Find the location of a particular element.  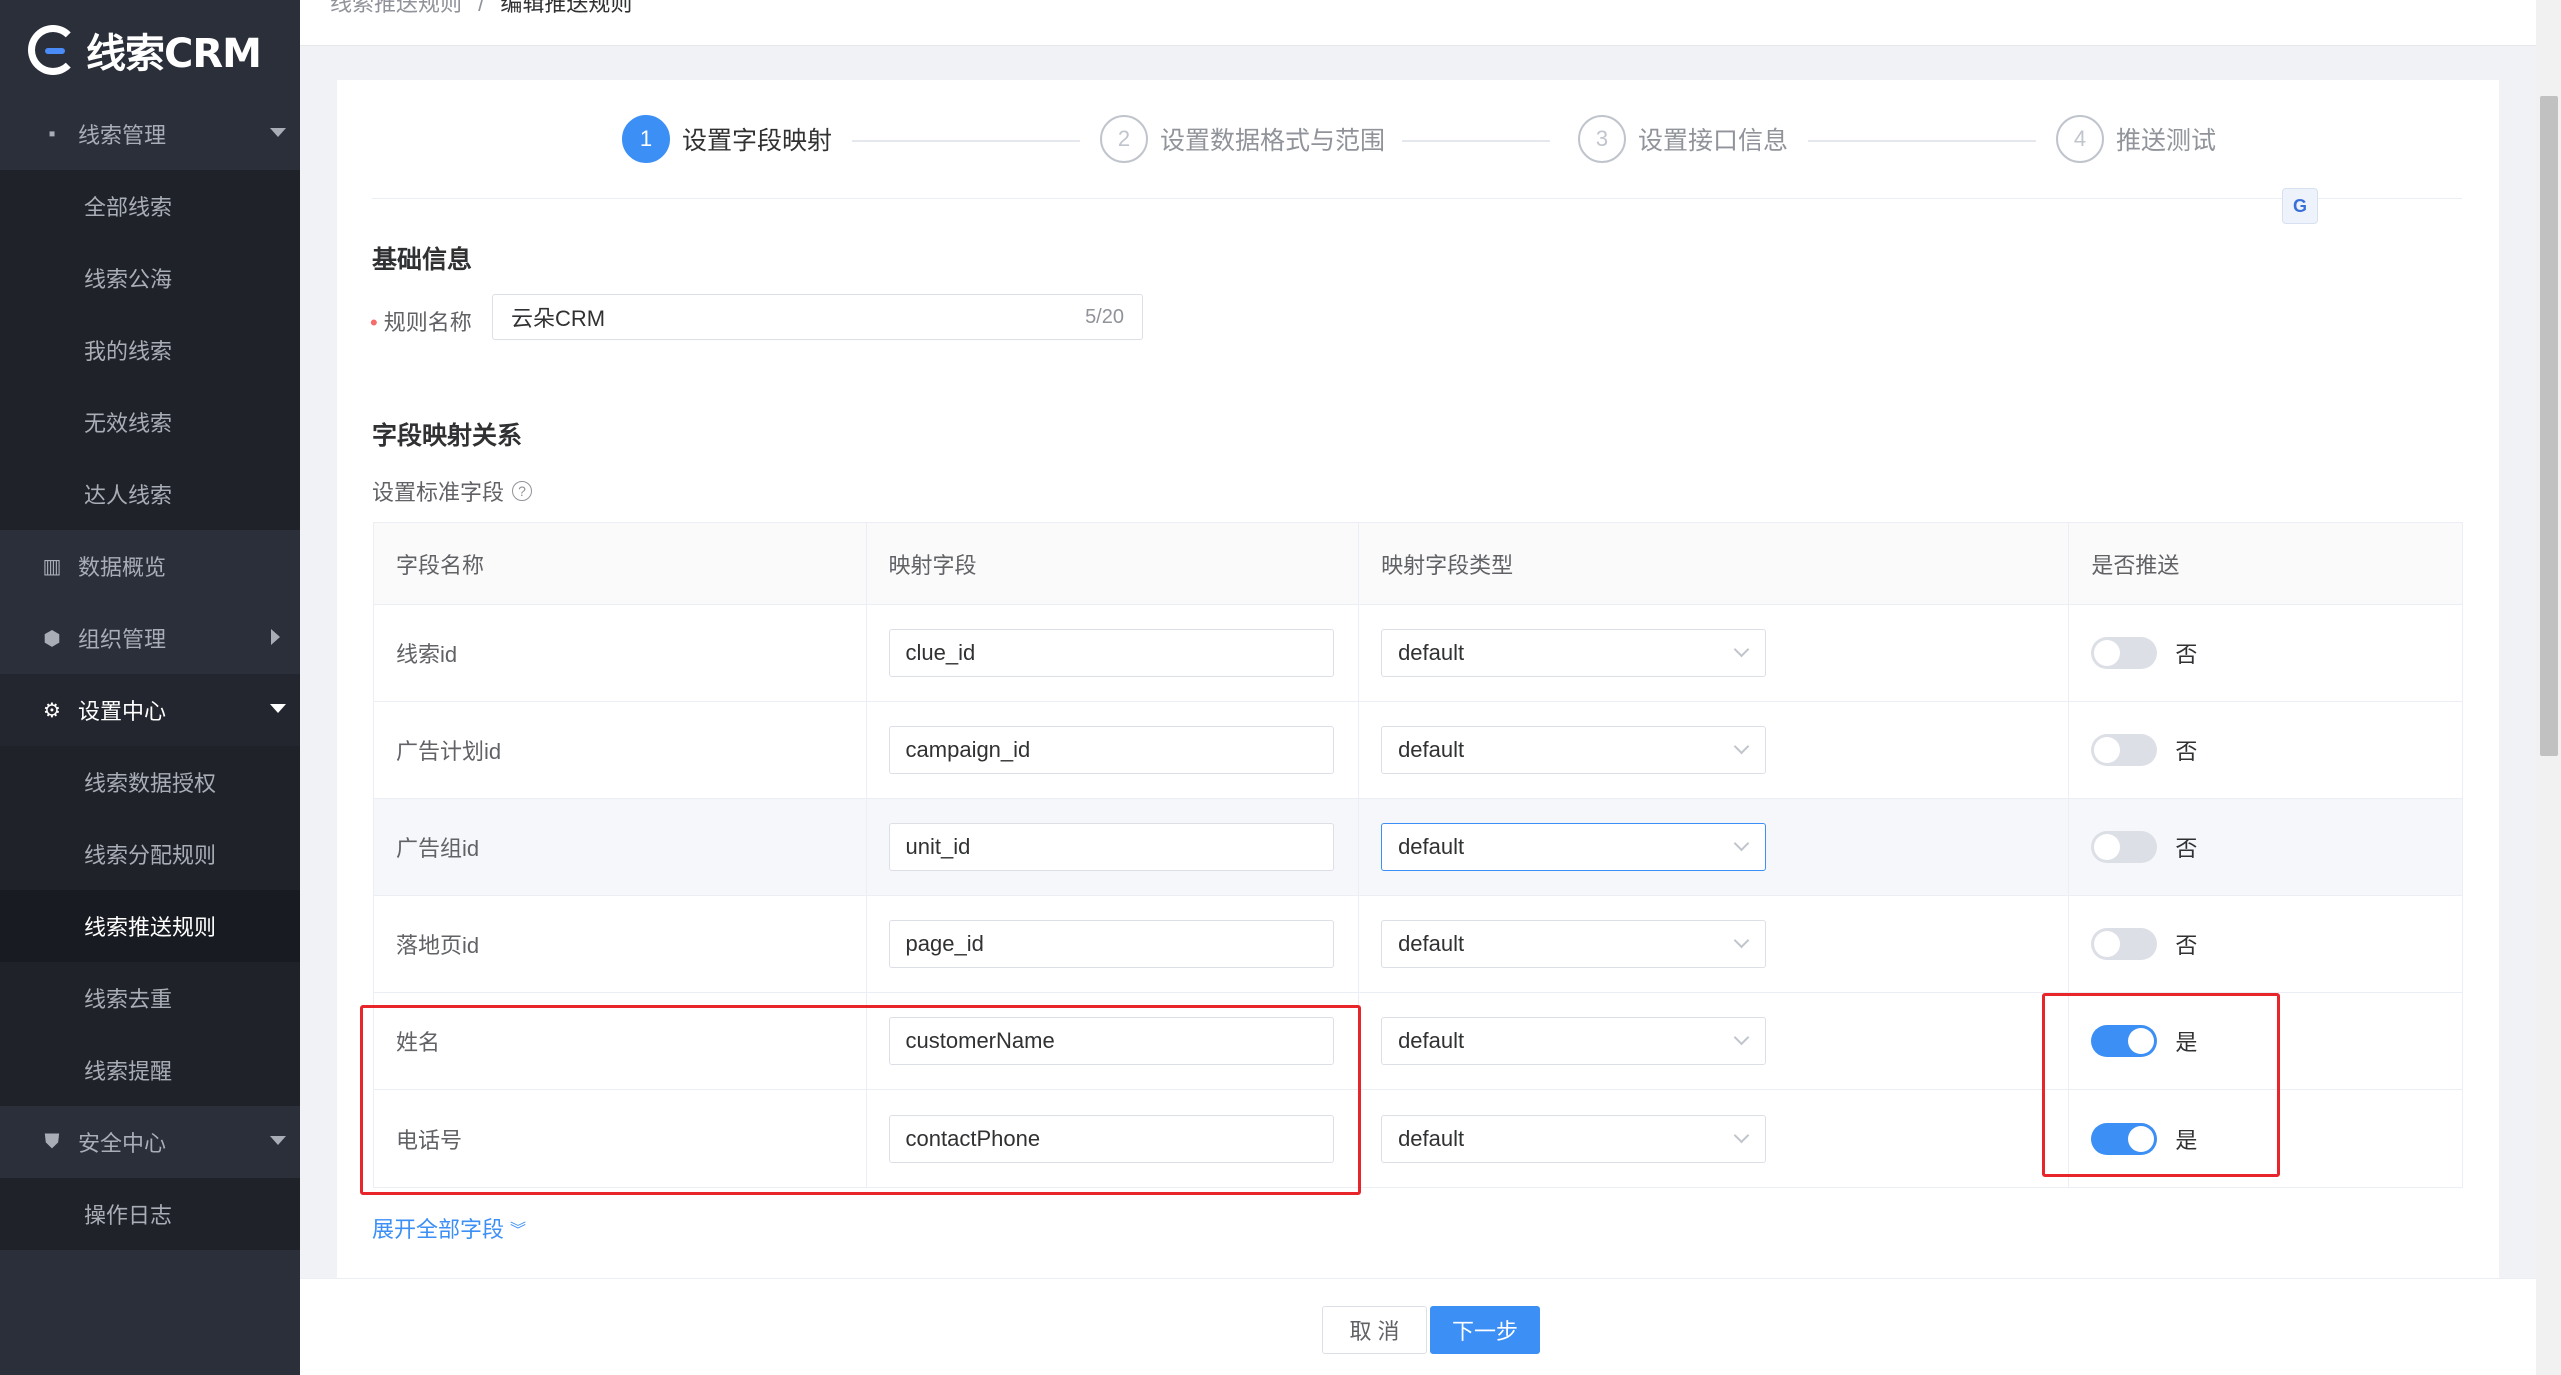

app-logo: 线索CRM is located at coordinates (145, 50).